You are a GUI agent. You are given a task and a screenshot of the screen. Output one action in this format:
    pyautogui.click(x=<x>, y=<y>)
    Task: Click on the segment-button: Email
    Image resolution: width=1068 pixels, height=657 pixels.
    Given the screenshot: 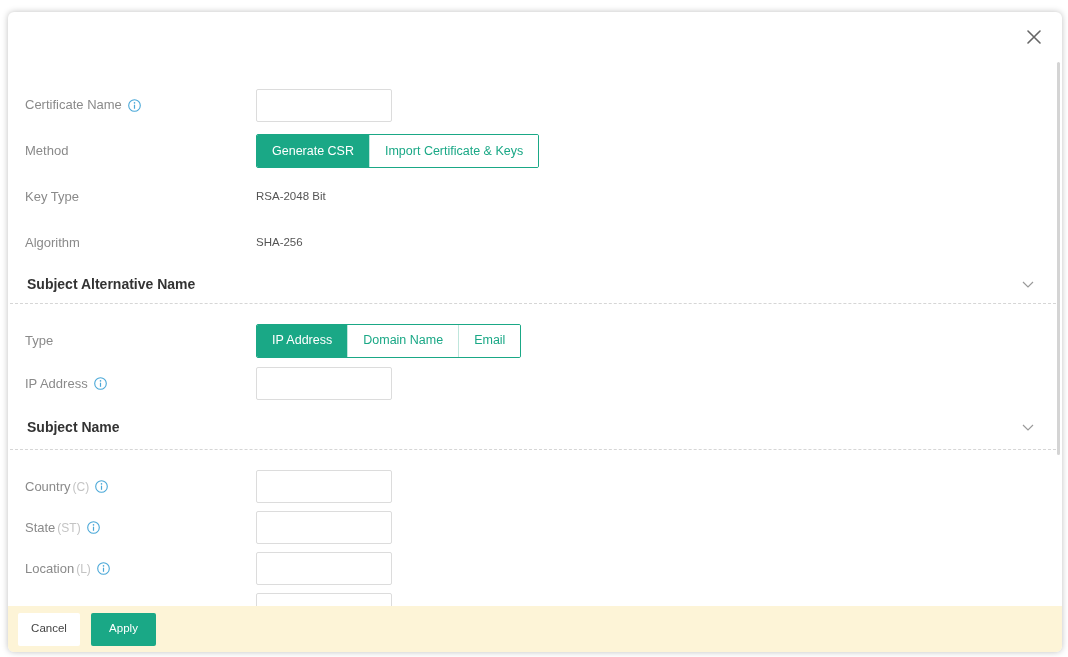 What is the action you would take?
    pyautogui.click(x=489, y=340)
    